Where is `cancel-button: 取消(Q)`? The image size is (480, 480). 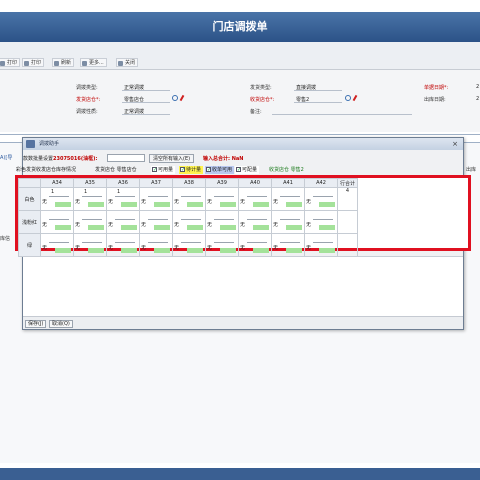 cancel-button: 取消(Q) is located at coordinates (61, 324).